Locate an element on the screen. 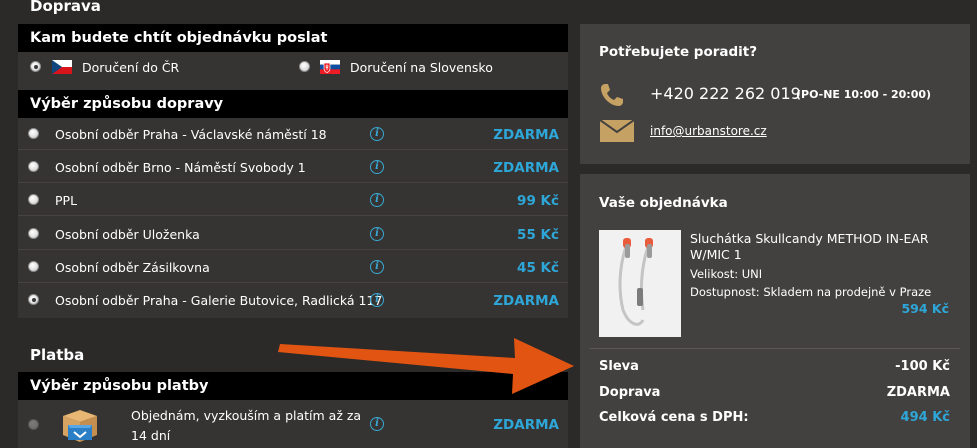 Image resolution: width=977 pixels, height=448 pixels. shipping-method-label: Osobní odběr Brno - Náměstí Svobody 1 is located at coordinates (180, 167).